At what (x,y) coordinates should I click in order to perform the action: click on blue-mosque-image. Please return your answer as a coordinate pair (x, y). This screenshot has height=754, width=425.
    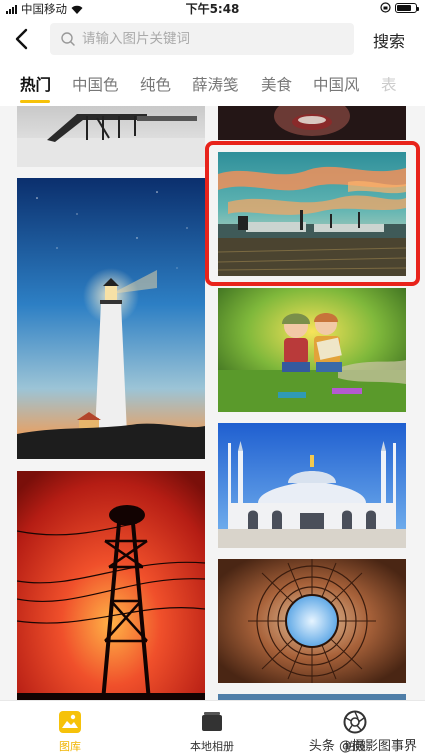
    Looking at the image, I should click on (312, 485).